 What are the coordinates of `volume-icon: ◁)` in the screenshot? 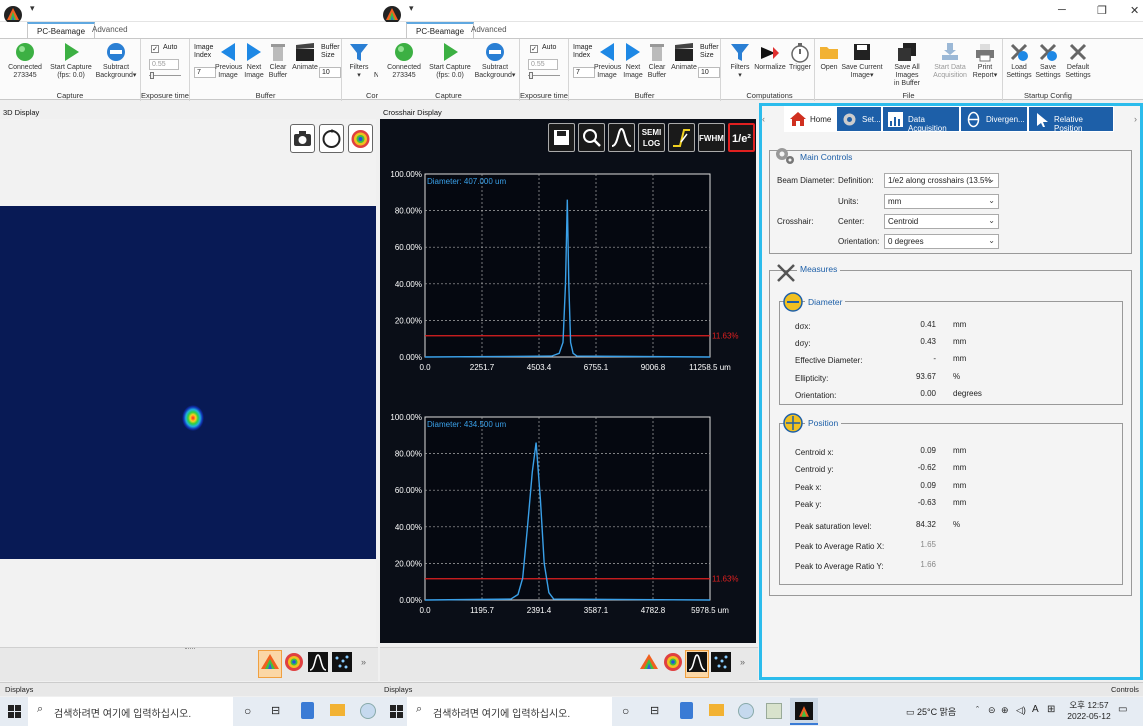 It's located at (1021, 710).